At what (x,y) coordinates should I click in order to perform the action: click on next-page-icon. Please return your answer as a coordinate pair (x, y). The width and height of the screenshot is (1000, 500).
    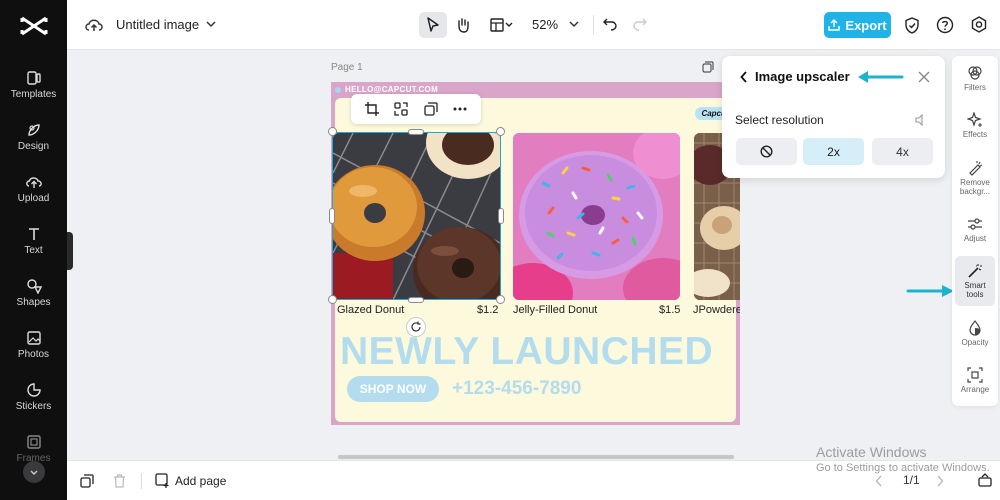
    Looking at the image, I should click on (940, 481).